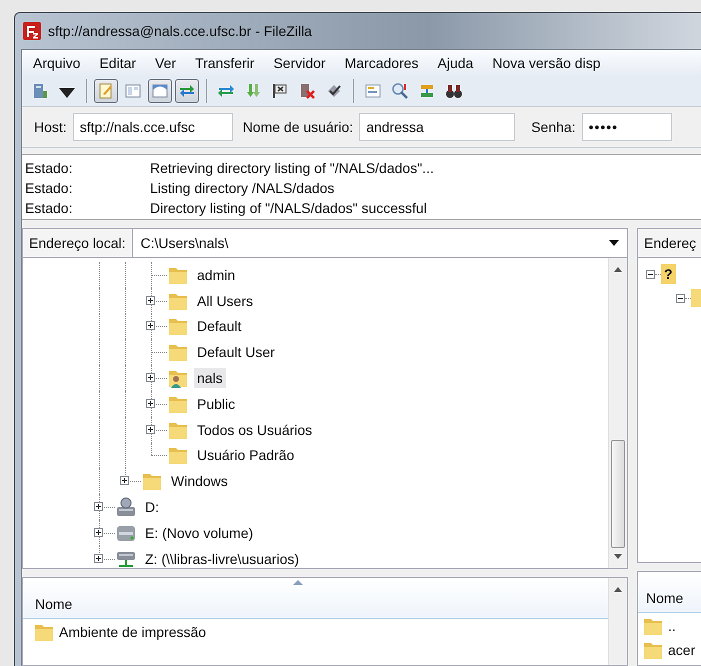  Describe the element at coordinates (216, 404) in the screenshot. I see `tree-item: Public` at that location.